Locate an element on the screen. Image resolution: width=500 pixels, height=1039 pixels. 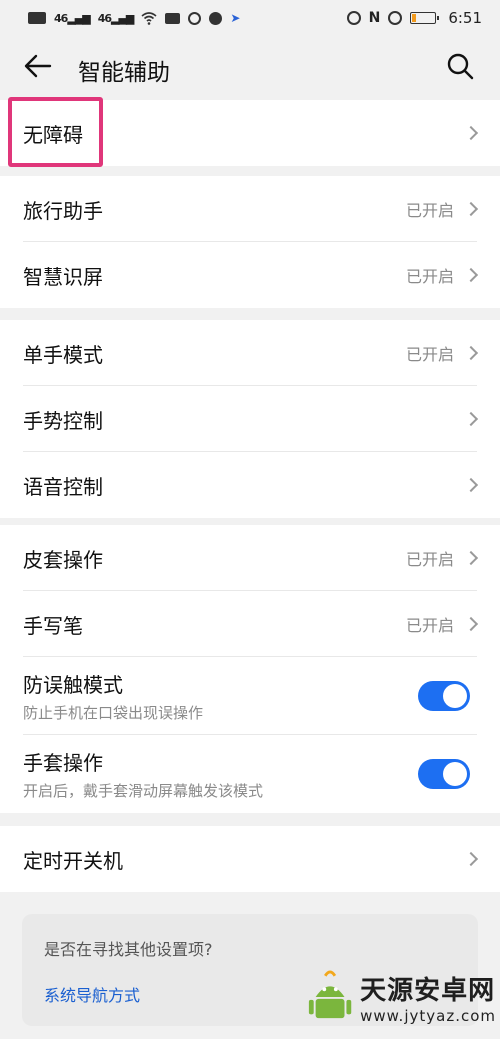
nfc-icon: N is located at coordinates (374, 18).